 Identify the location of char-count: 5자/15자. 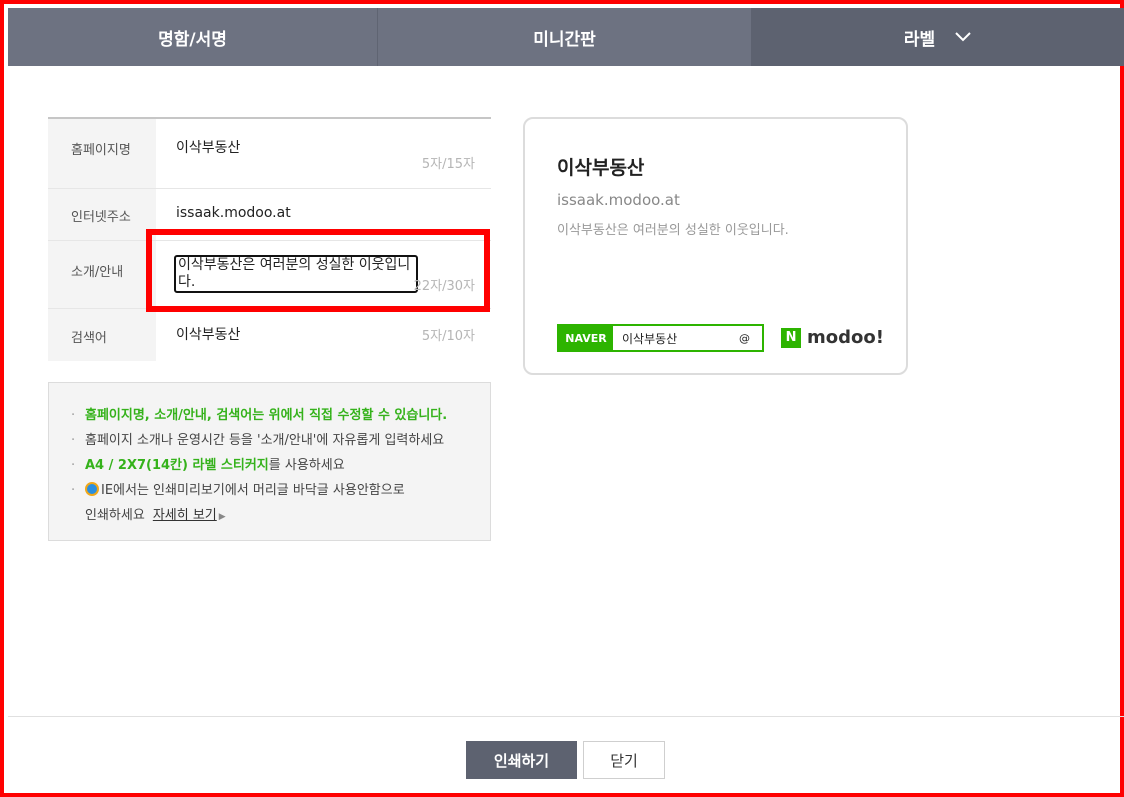
(448, 164).